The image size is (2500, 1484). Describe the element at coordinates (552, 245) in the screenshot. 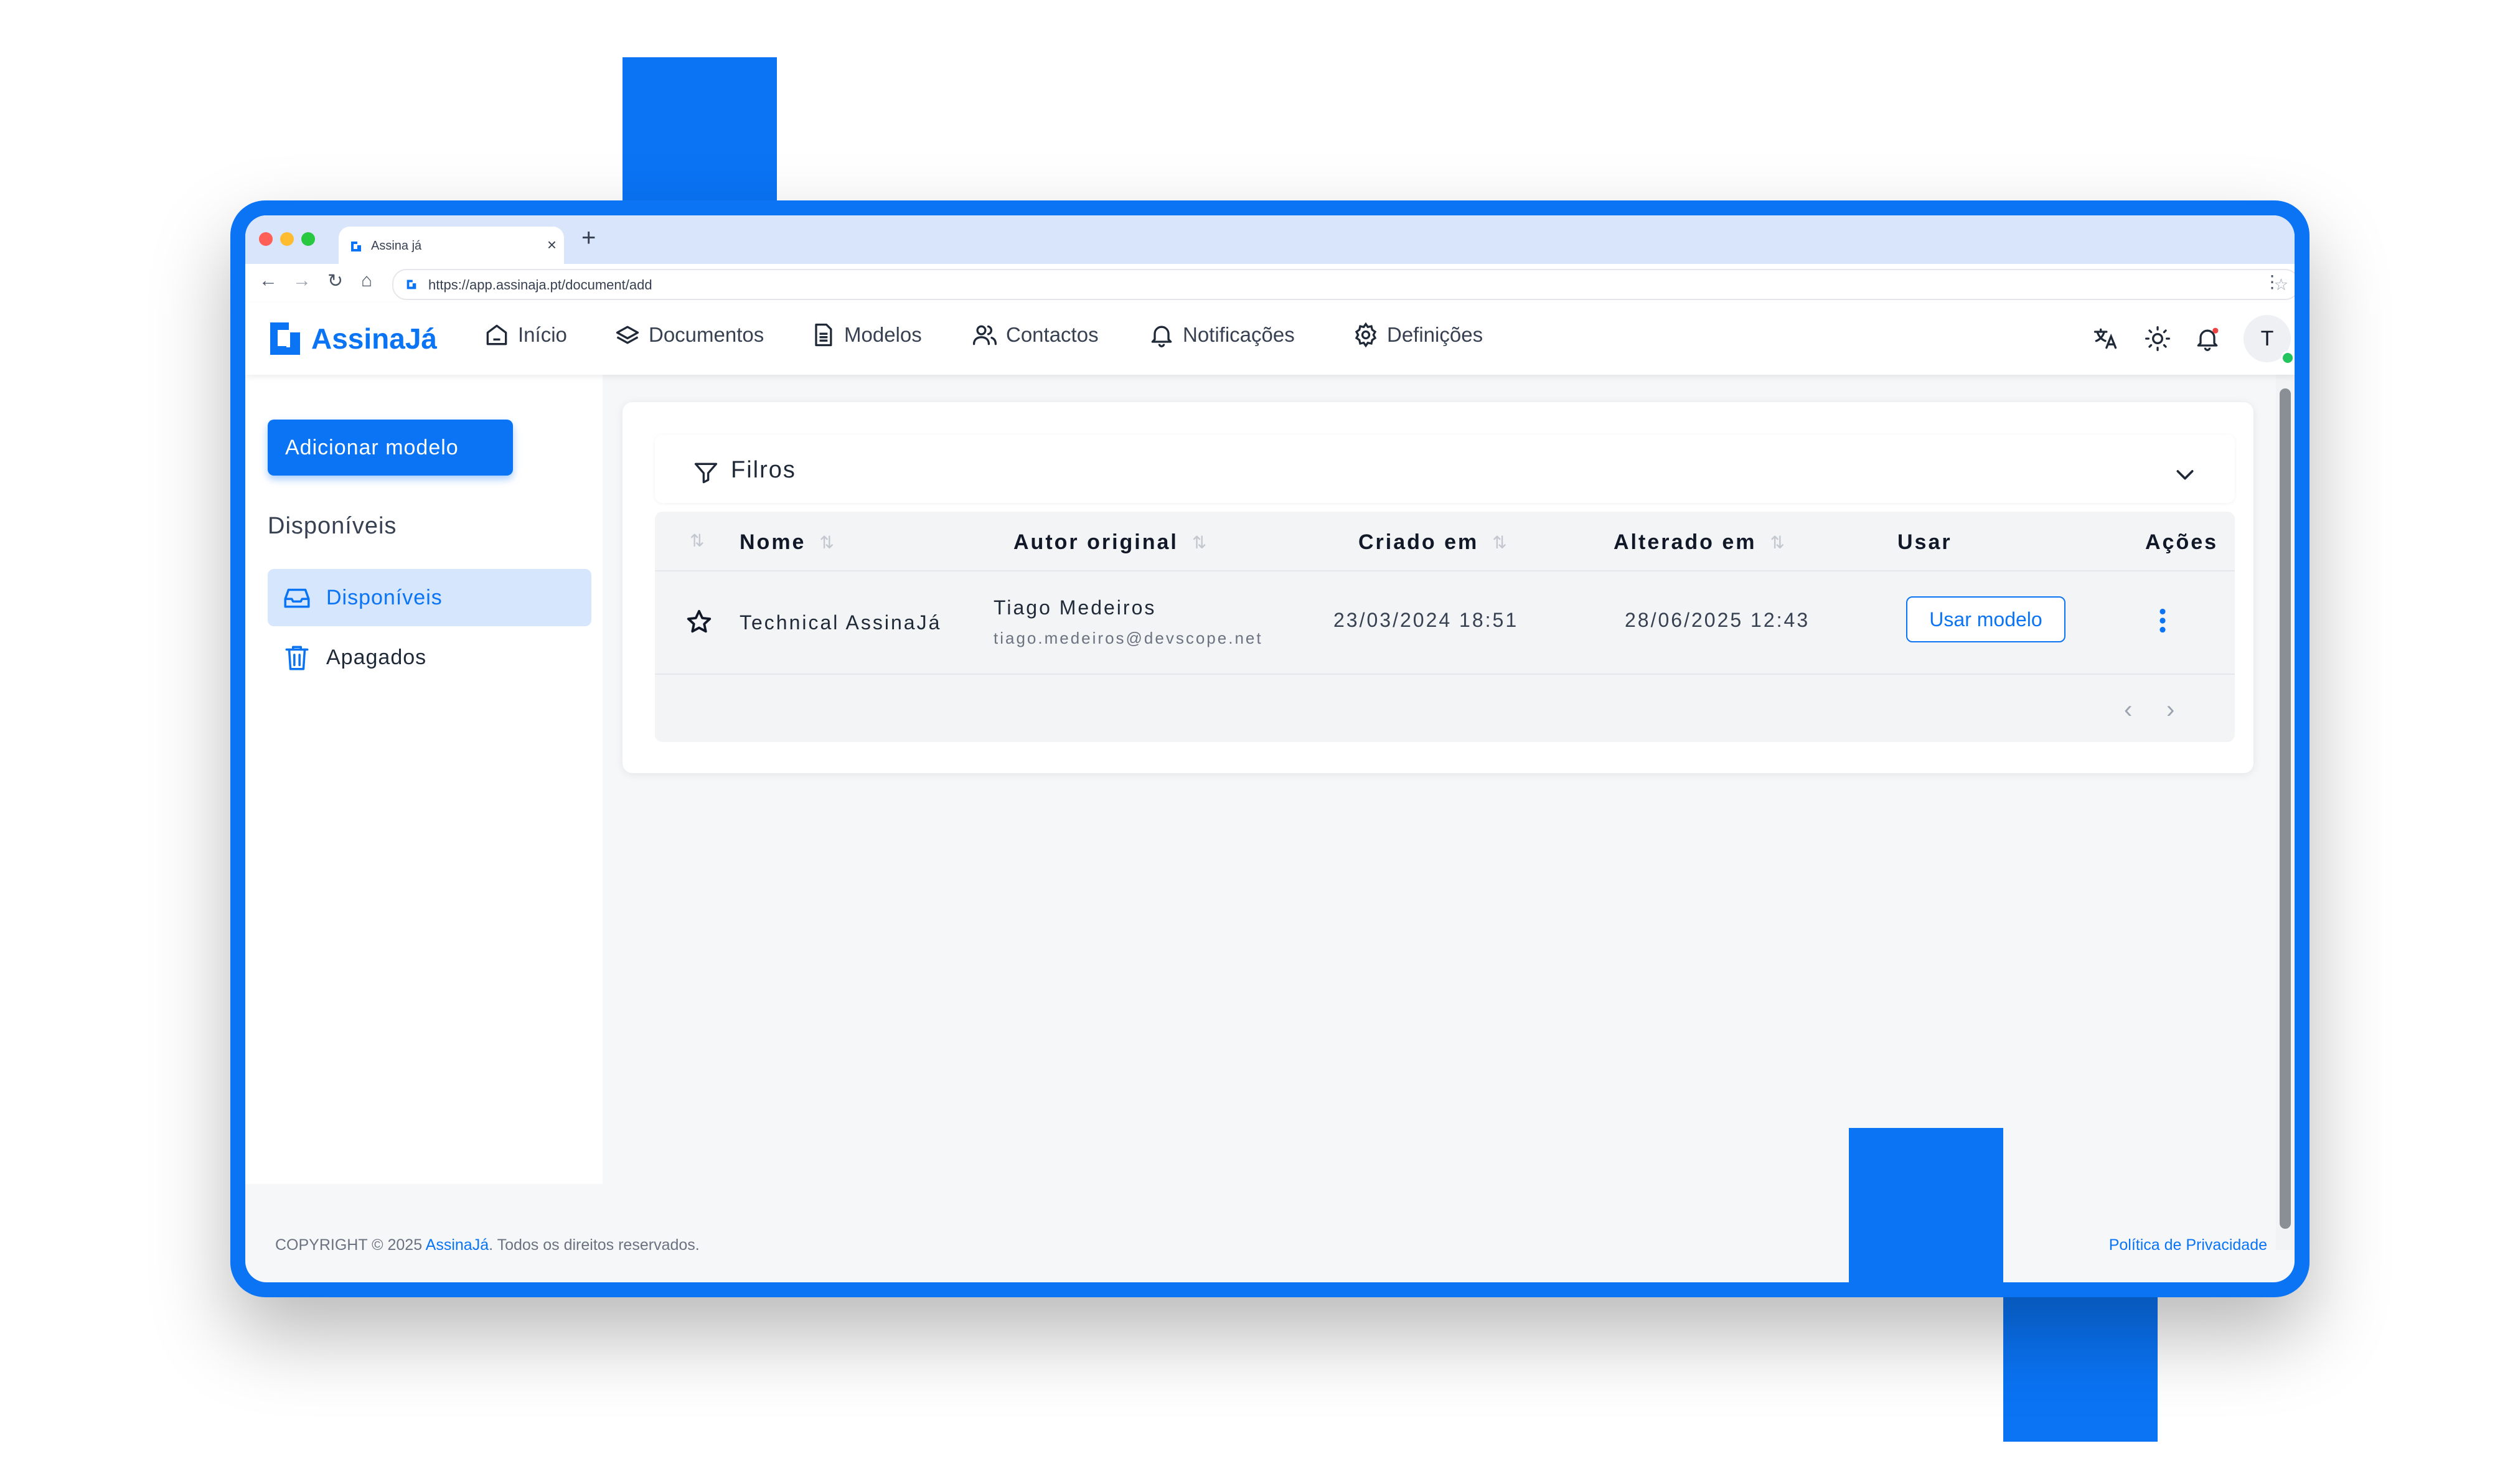

I see `close-tab-icon: ×` at that location.